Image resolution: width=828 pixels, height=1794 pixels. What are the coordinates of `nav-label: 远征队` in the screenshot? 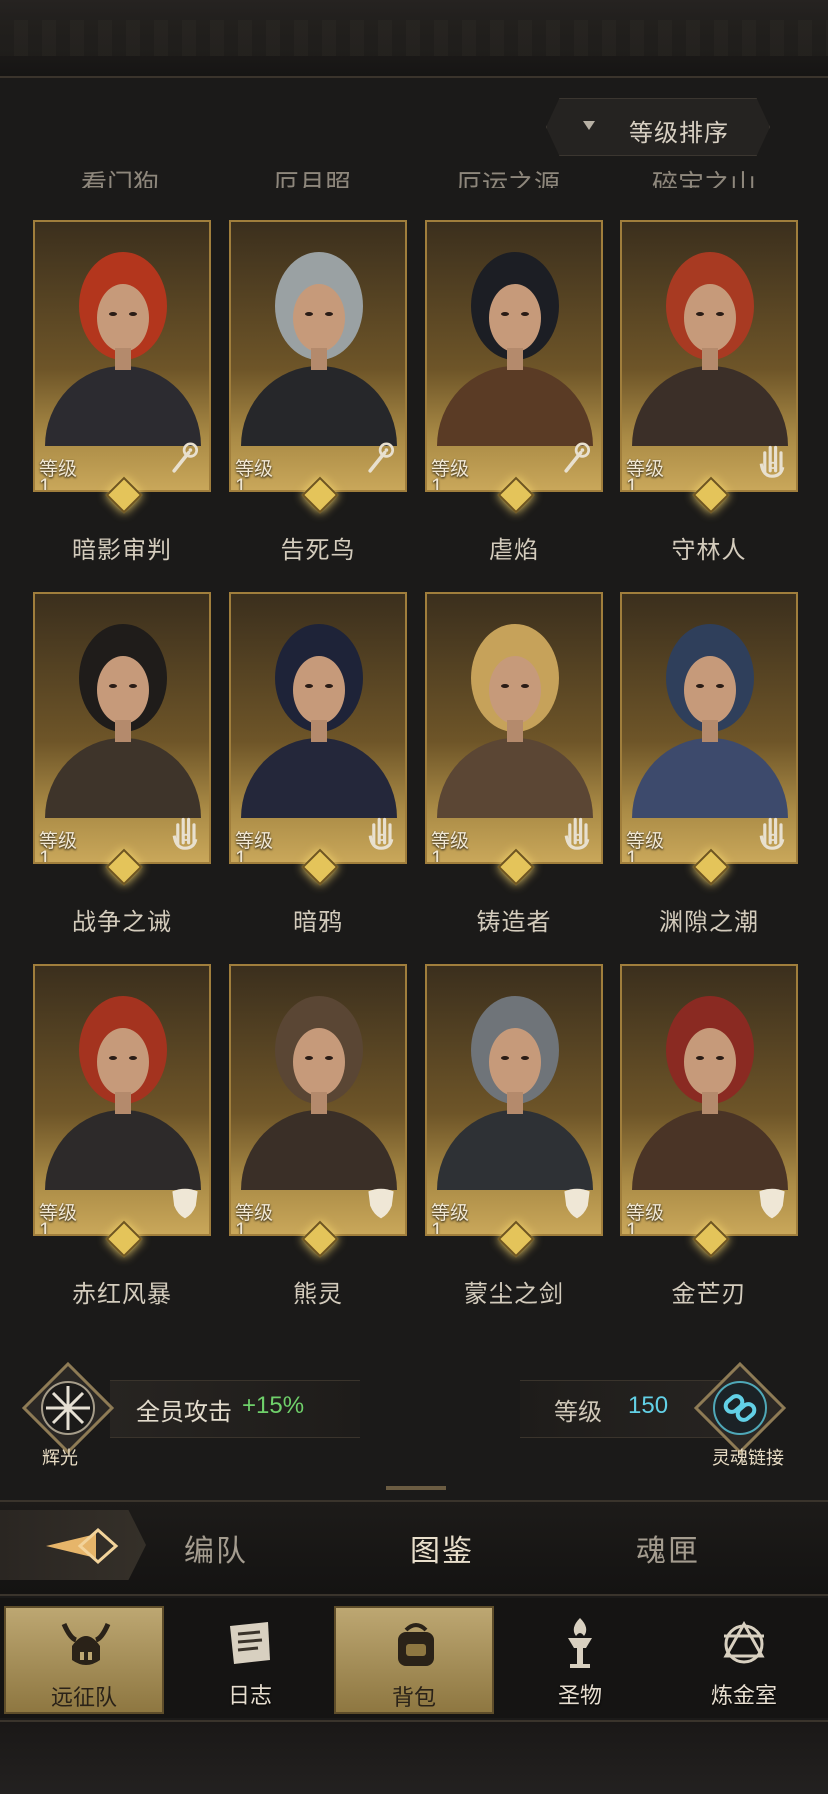 It's located at (83, 1697).